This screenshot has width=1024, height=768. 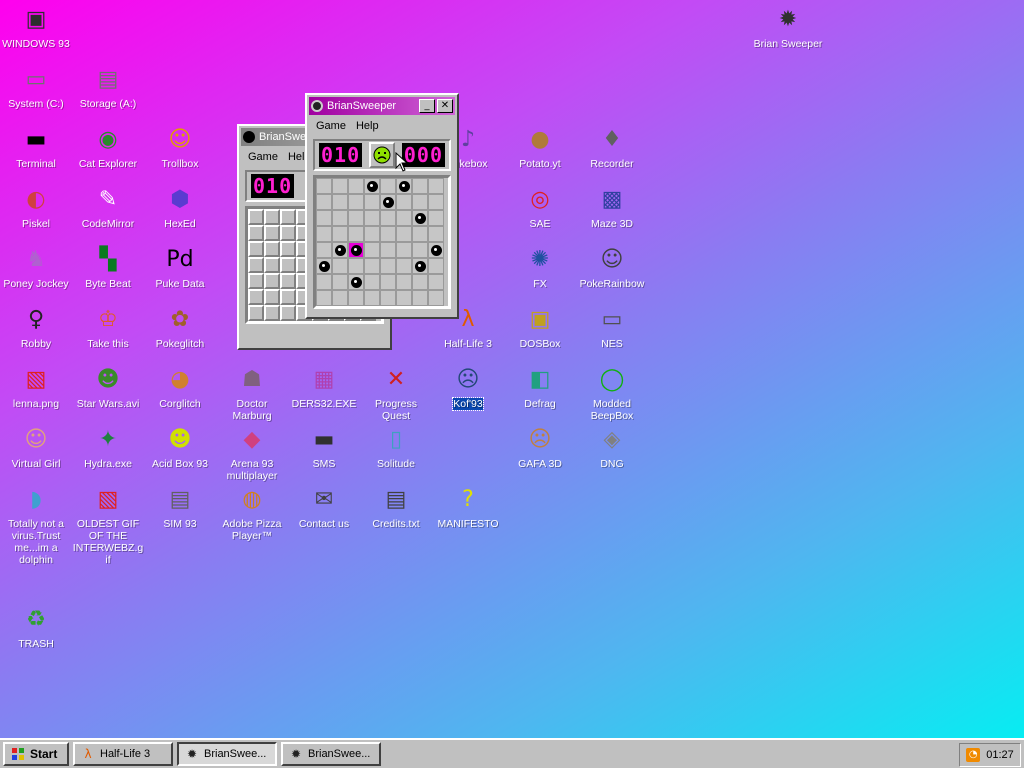 I want to click on menu-help: Help, so click(x=367, y=126).